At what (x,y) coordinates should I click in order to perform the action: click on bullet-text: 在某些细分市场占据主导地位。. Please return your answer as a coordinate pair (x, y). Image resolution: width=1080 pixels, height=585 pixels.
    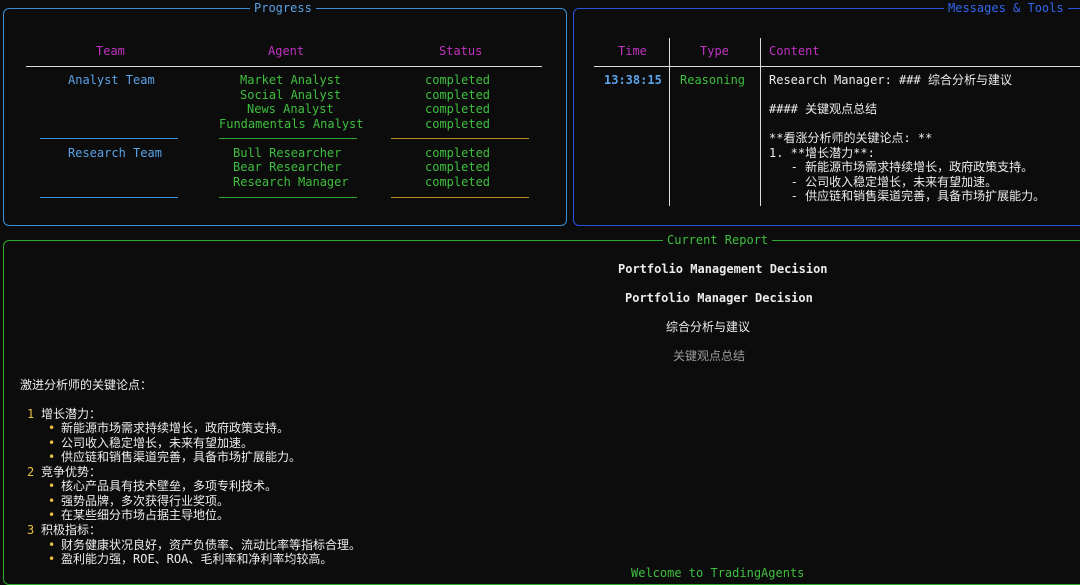
    Looking at the image, I should click on (145, 515).